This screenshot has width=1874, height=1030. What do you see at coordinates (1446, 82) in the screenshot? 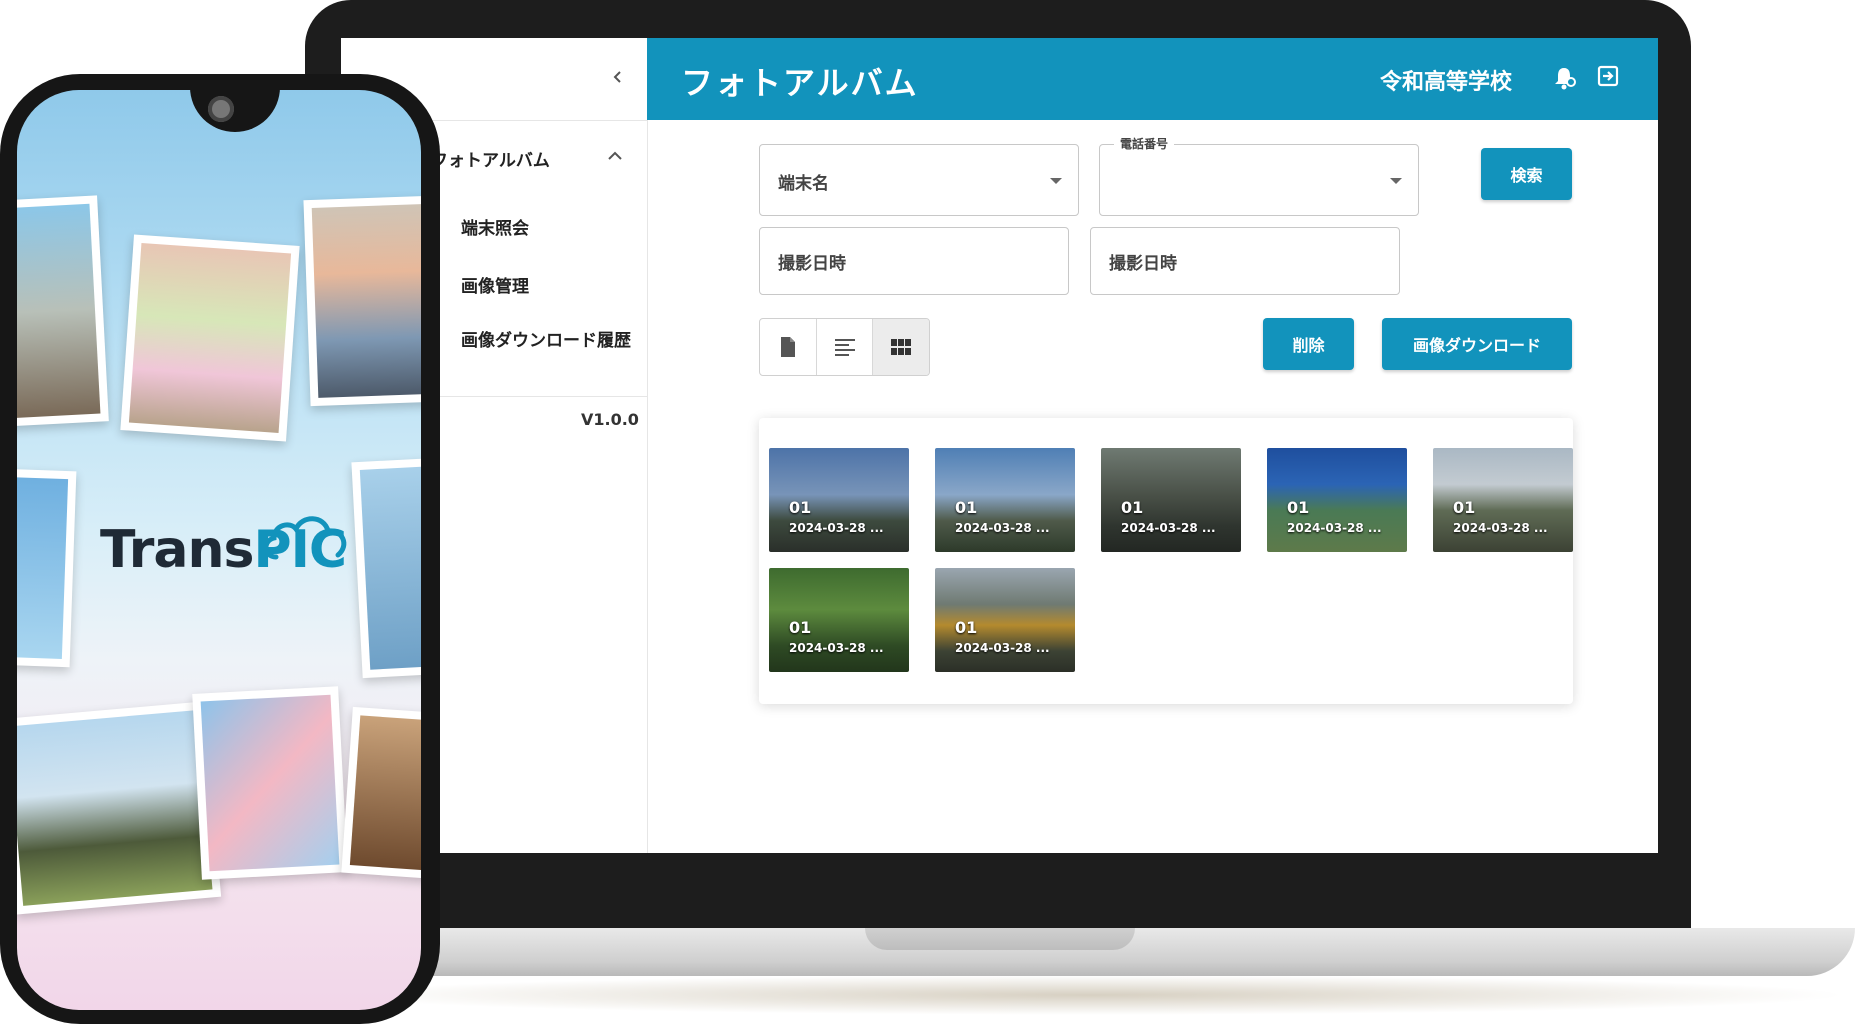
I see `school-name: 令和高等学校` at bounding box center [1446, 82].